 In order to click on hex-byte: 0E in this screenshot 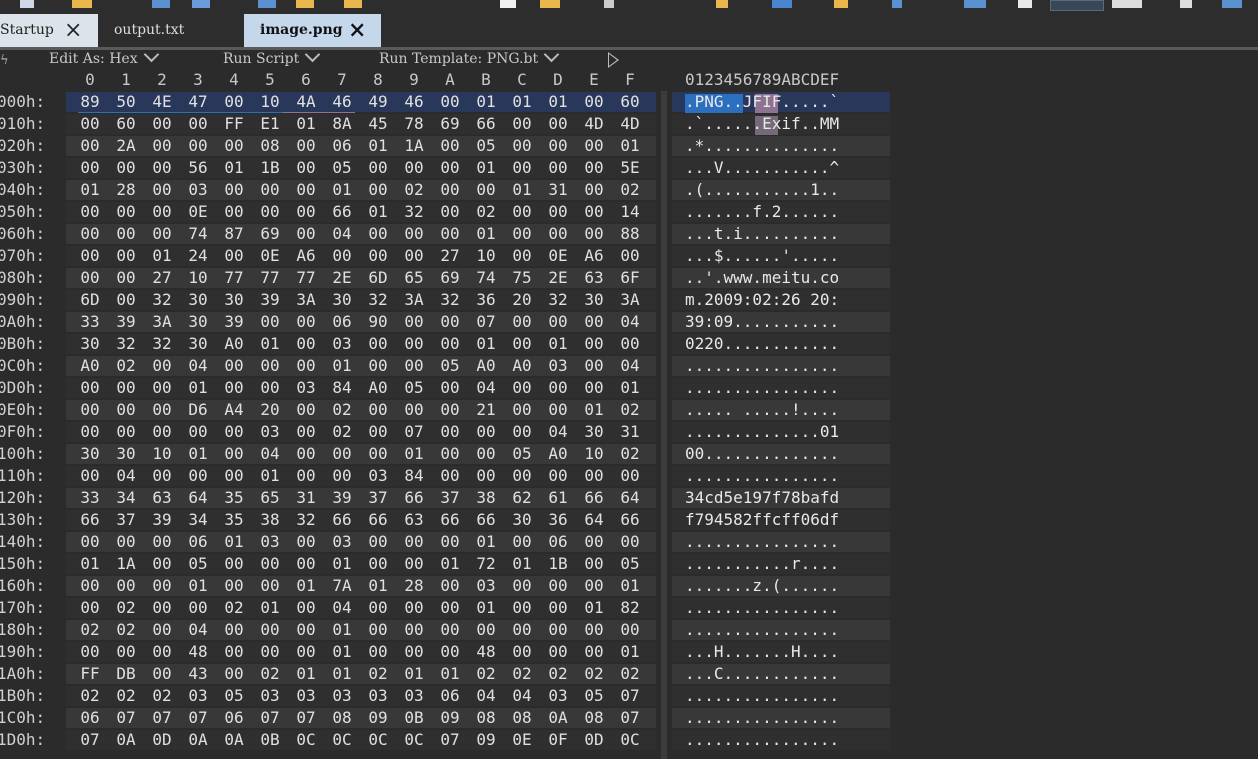, I will do `click(198, 212)`.